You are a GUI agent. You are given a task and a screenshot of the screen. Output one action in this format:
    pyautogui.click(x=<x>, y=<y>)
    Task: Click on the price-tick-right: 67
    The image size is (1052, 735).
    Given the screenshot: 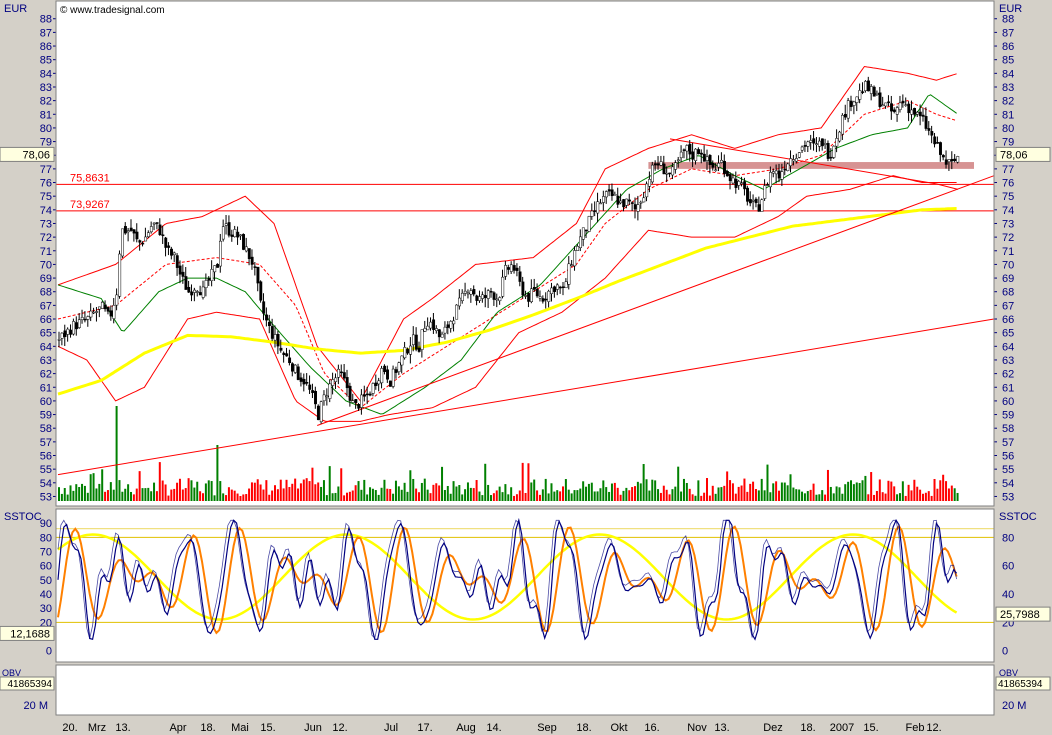 What is the action you would take?
    pyautogui.click(x=1008, y=306)
    